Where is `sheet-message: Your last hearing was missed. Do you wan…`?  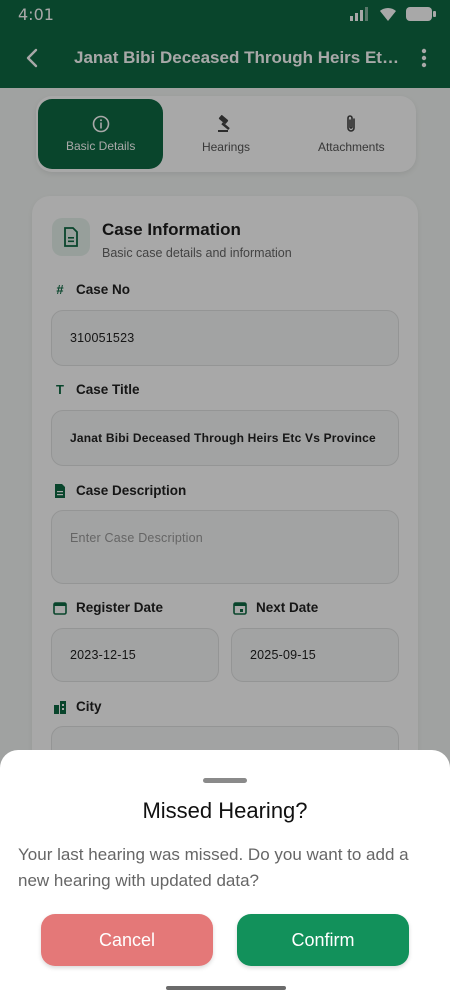
sheet-message: Your last hearing was missed. Do you wan… is located at coordinates (213, 867).